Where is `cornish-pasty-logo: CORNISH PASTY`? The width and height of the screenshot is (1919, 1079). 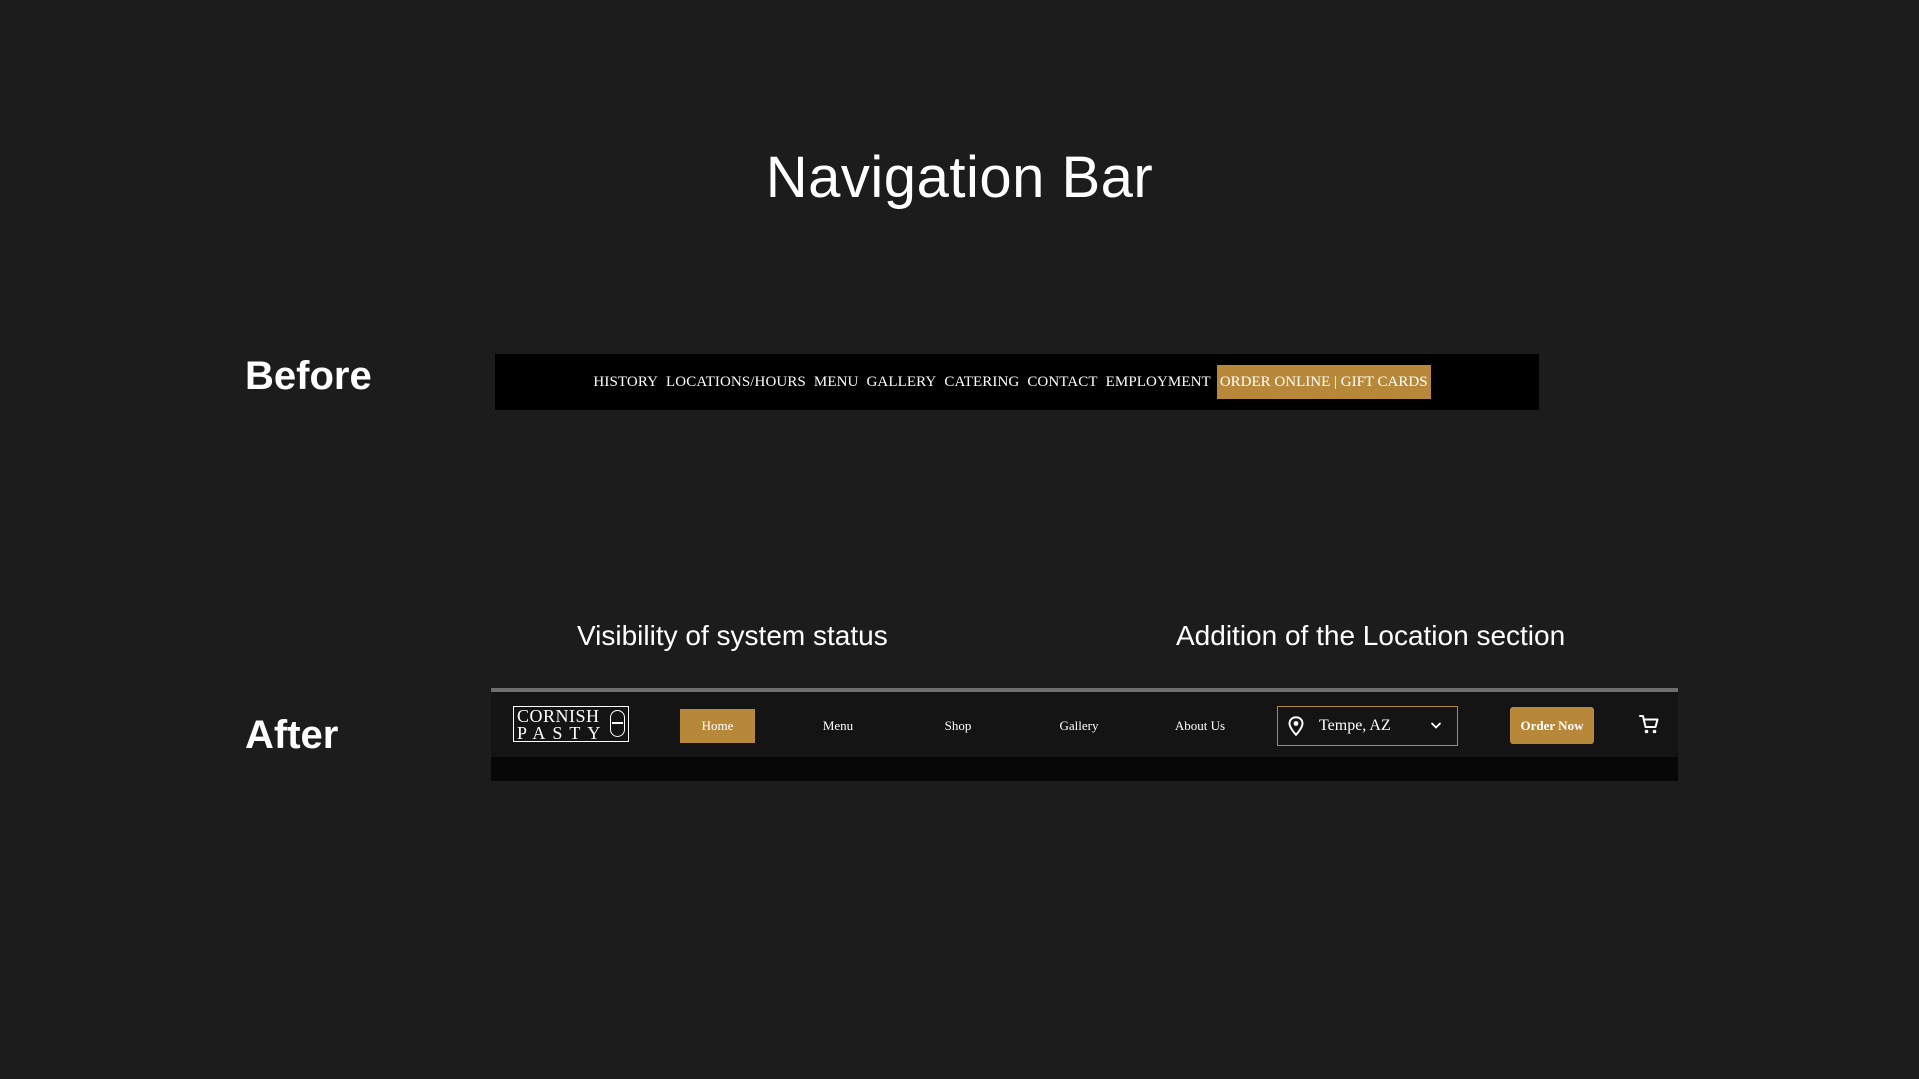
cornish-pasty-logo: CORNISH PASTY is located at coordinates (571, 724).